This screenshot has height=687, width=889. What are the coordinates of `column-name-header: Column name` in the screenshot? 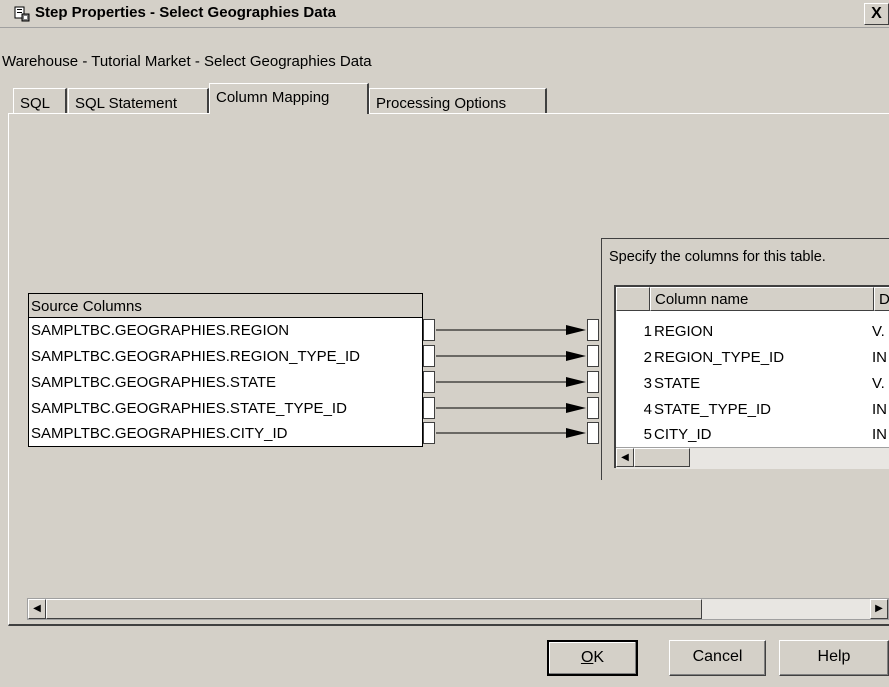 It's located at (762, 299).